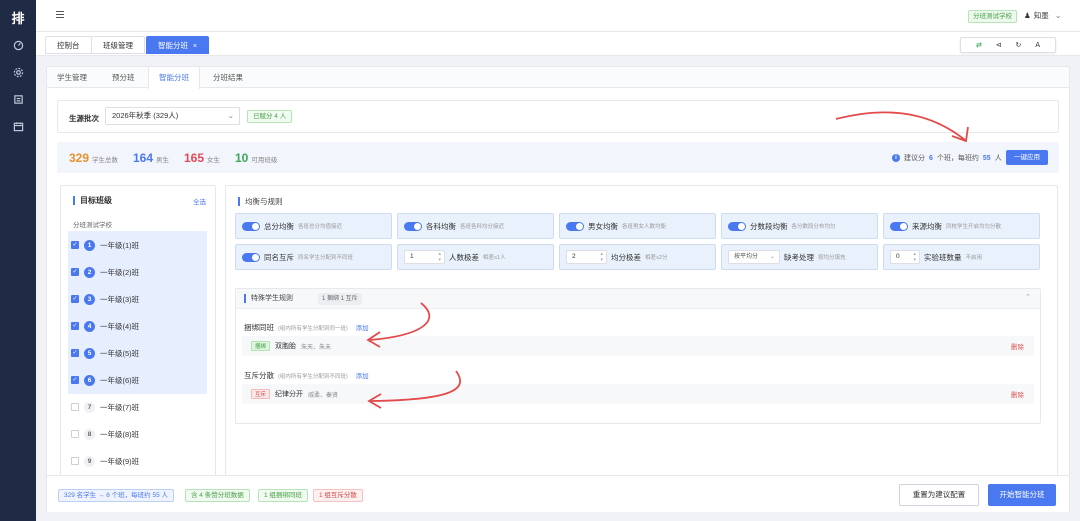 Image resolution: width=1080 pixels, height=521 pixels. I want to click on building-icon, so click(18, 99).